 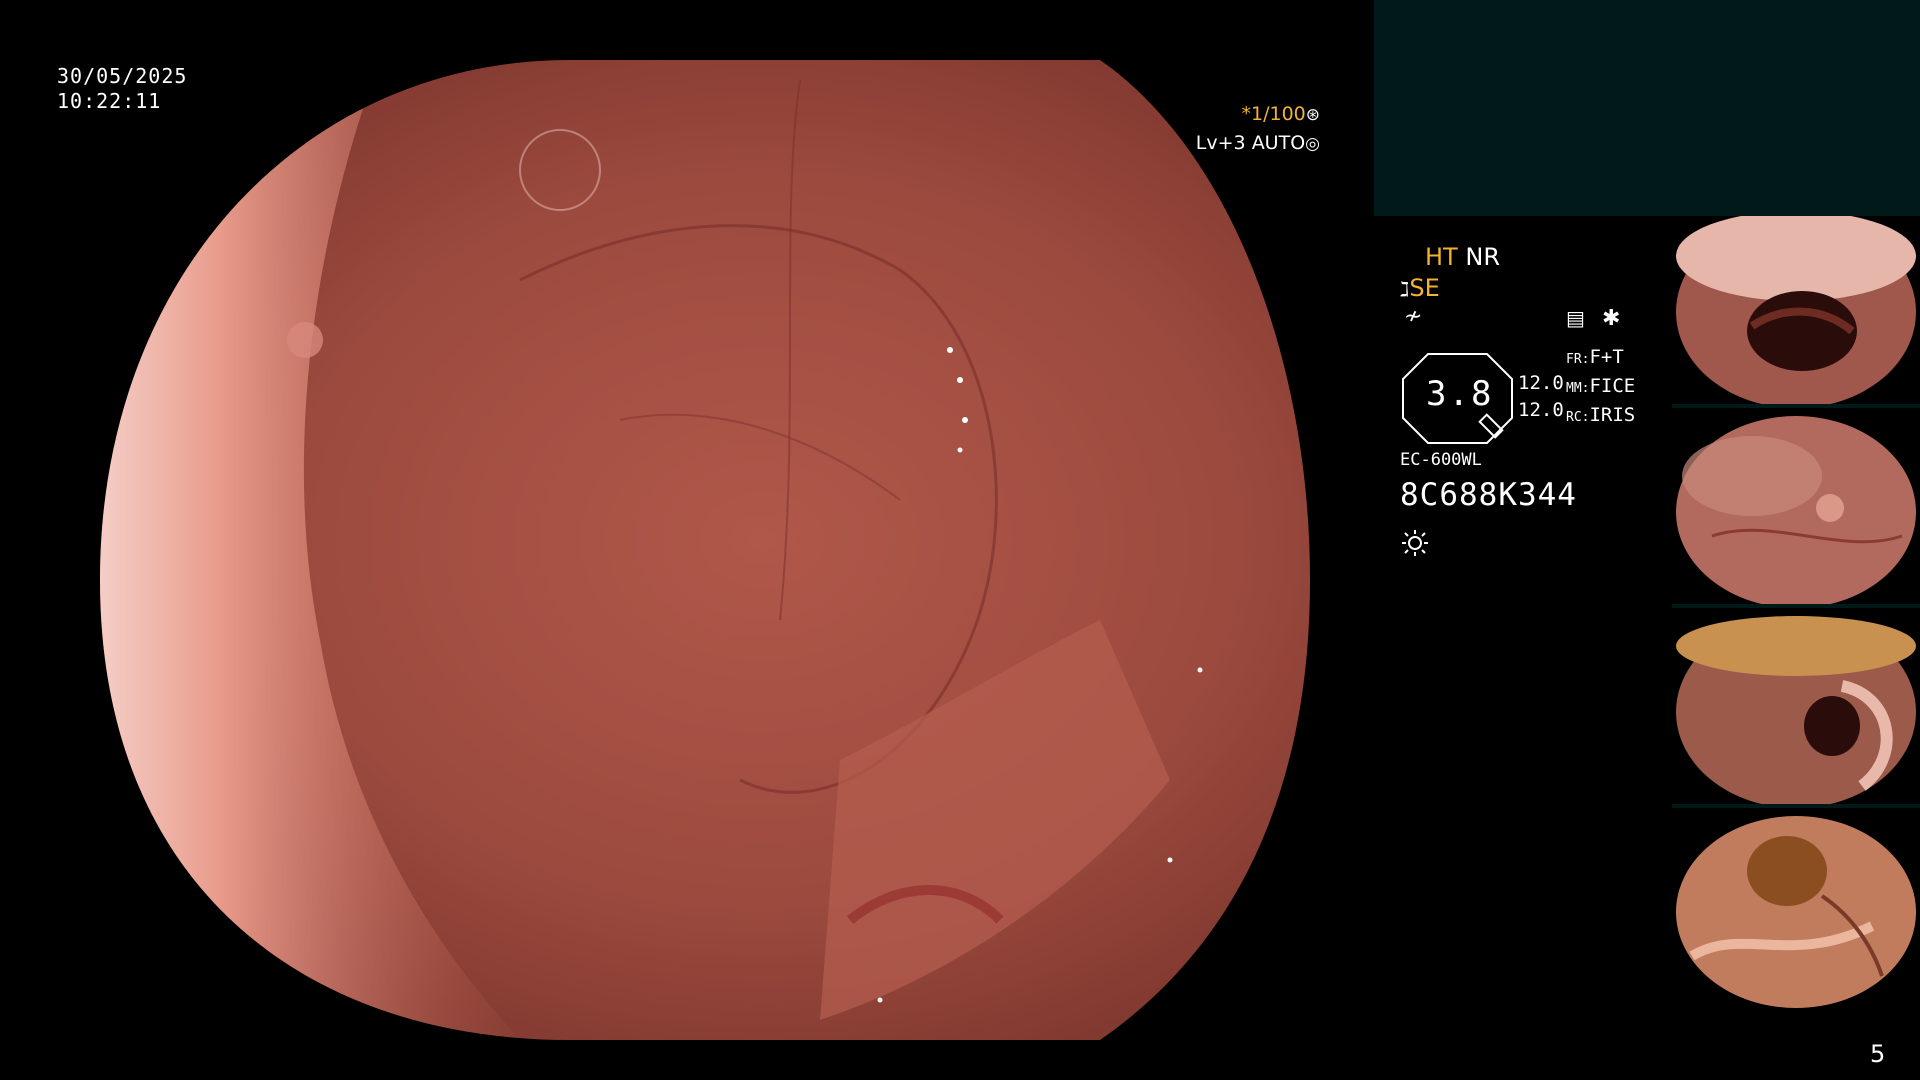 I want to click on structure-icon: ℷ, so click(x=1405, y=289).